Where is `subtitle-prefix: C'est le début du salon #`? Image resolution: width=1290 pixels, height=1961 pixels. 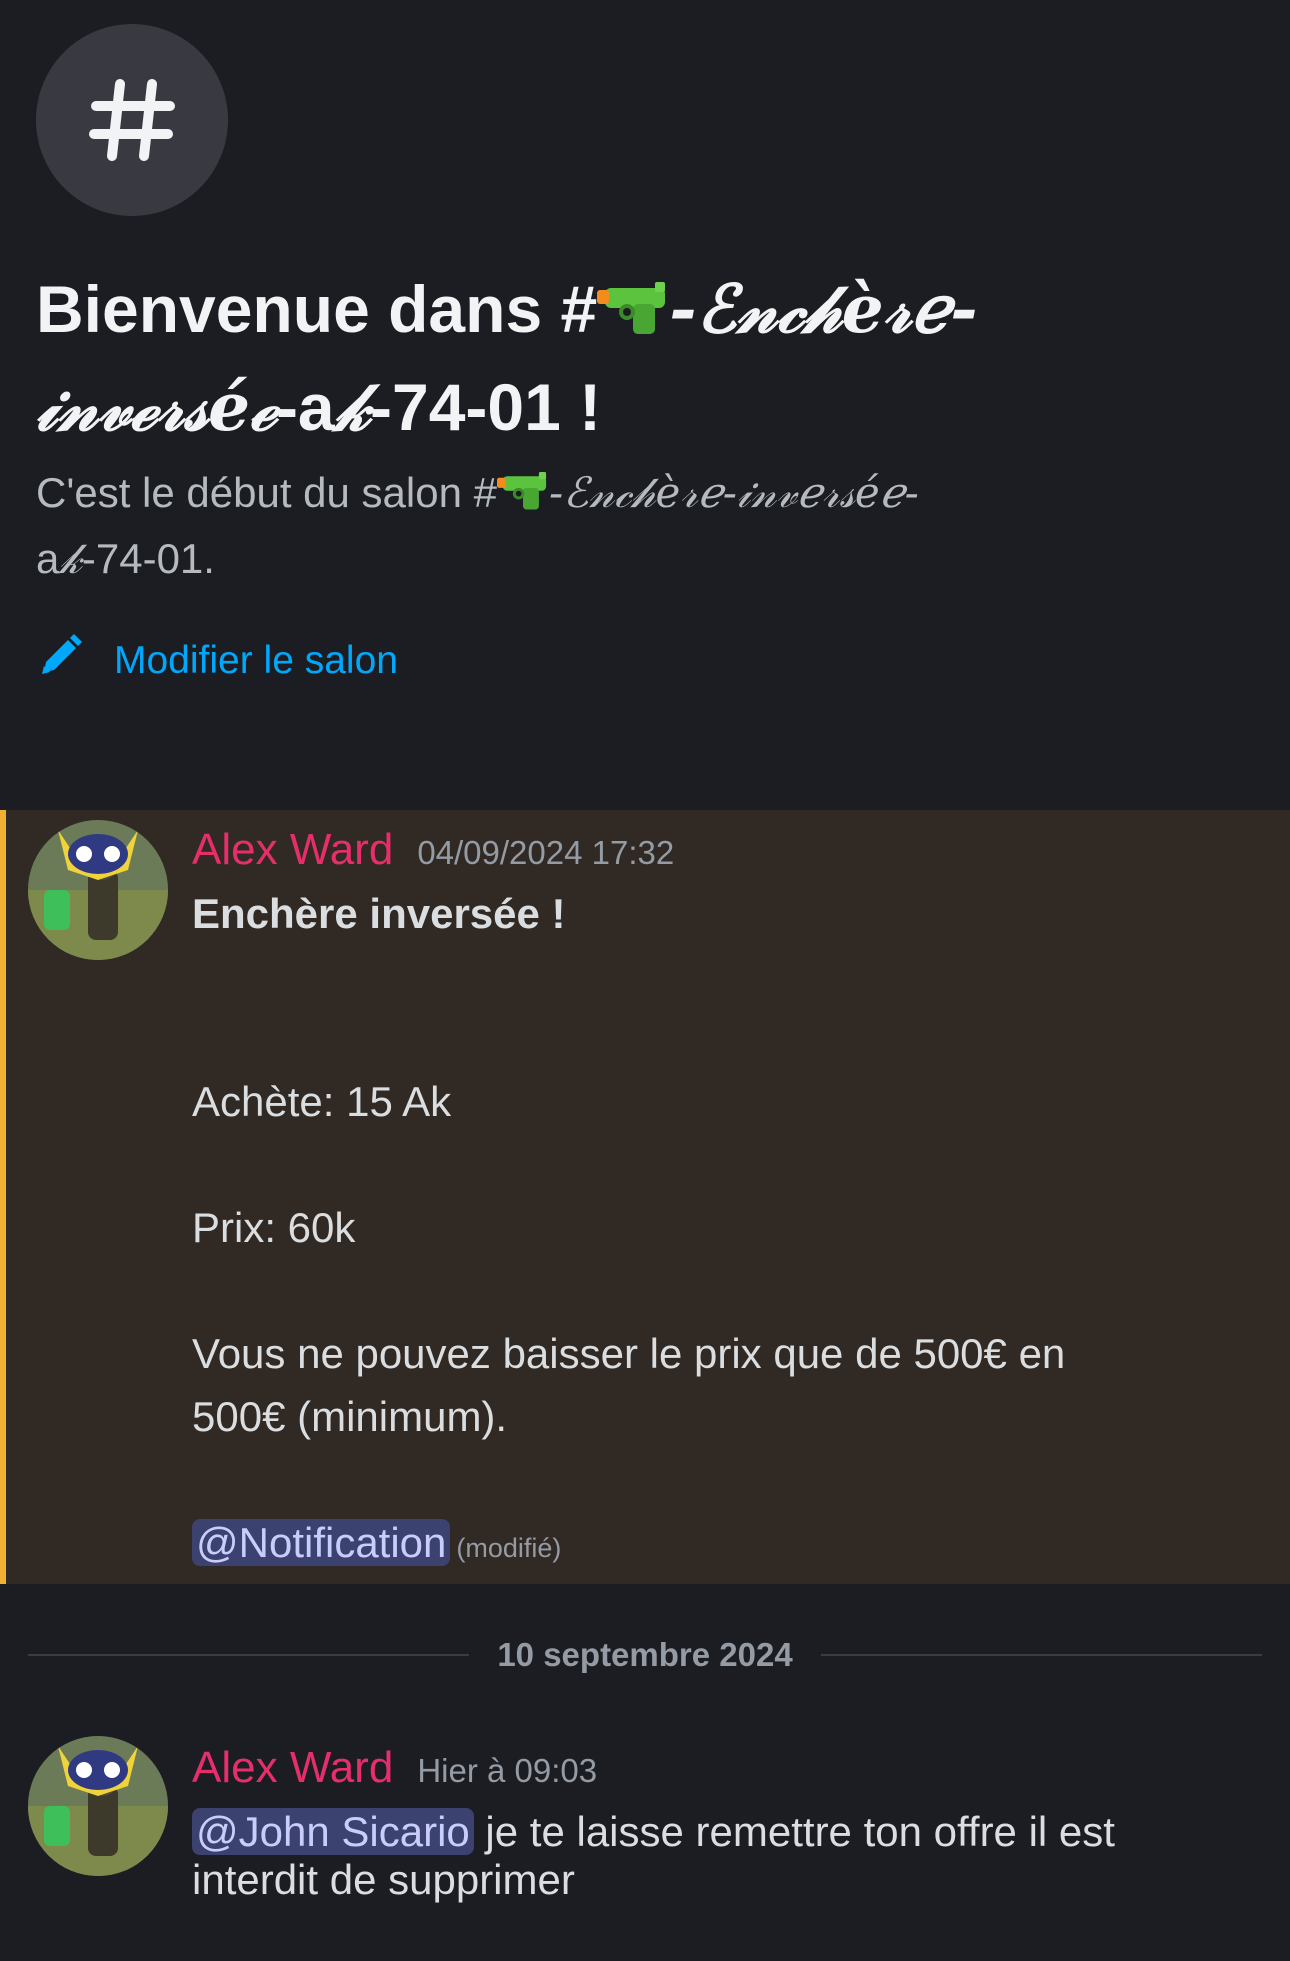
subtitle-prefix: C'est le début du salon # is located at coordinates (266, 492).